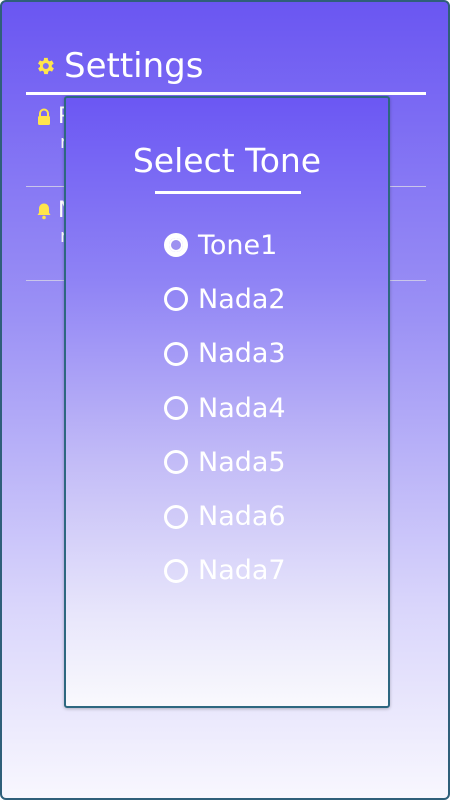 The width and height of the screenshot is (450, 800). I want to click on tone-option-nada4: Nada4, so click(269, 408).